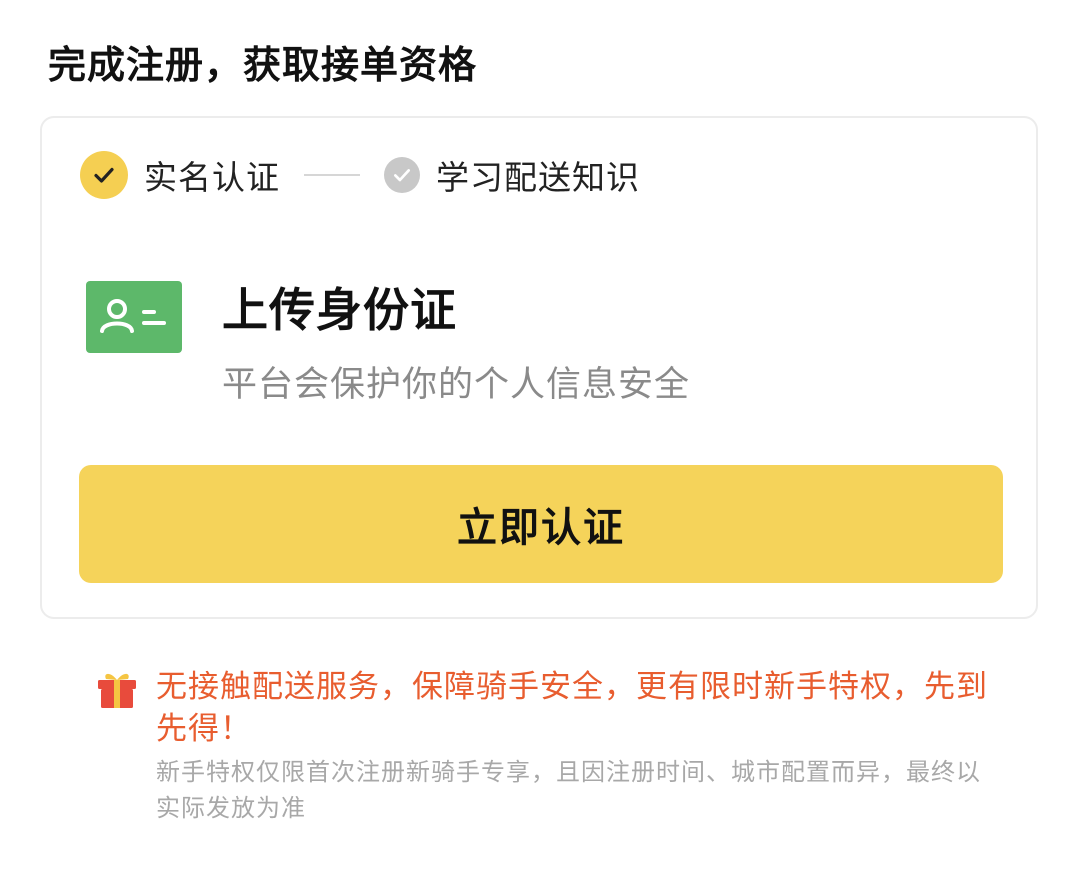  Describe the element at coordinates (212, 177) in the screenshot. I see `step-label-real-name: 实名认证` at that location.